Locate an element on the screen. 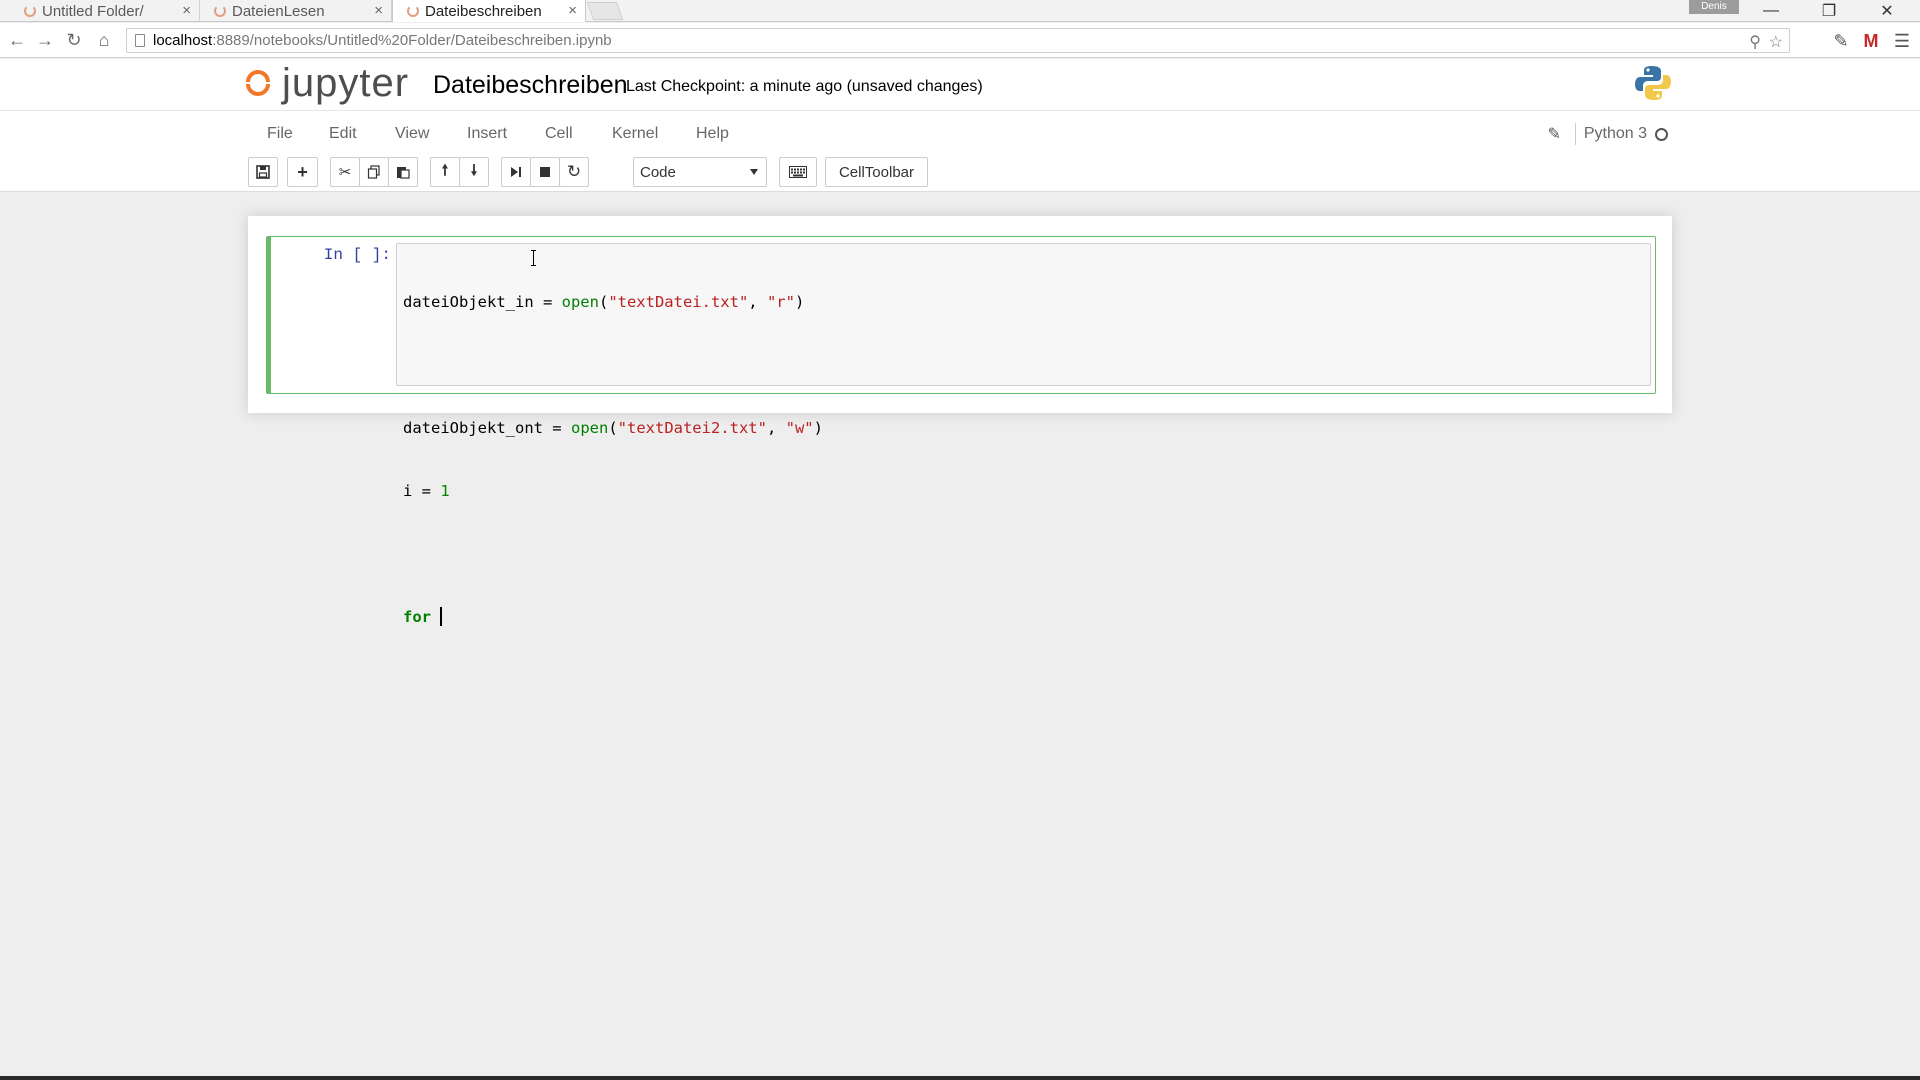  paste-button is located at coordinates (403, 172).